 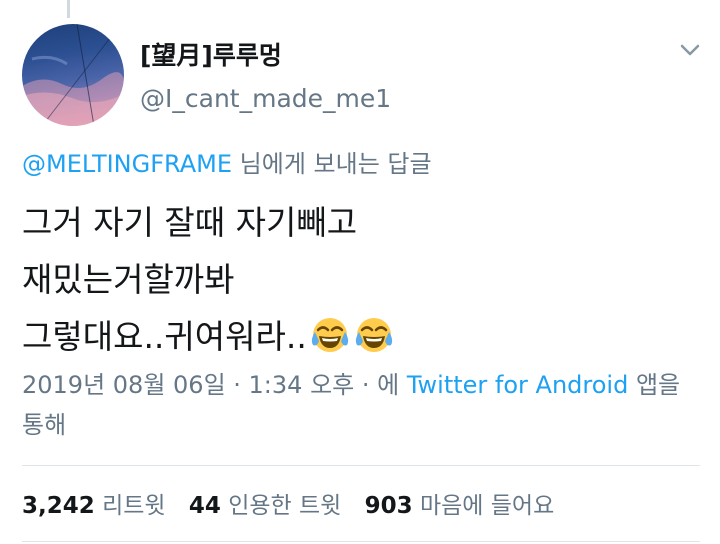 I want to click on retweets-count: 3,242, so click(x=58, y=506).